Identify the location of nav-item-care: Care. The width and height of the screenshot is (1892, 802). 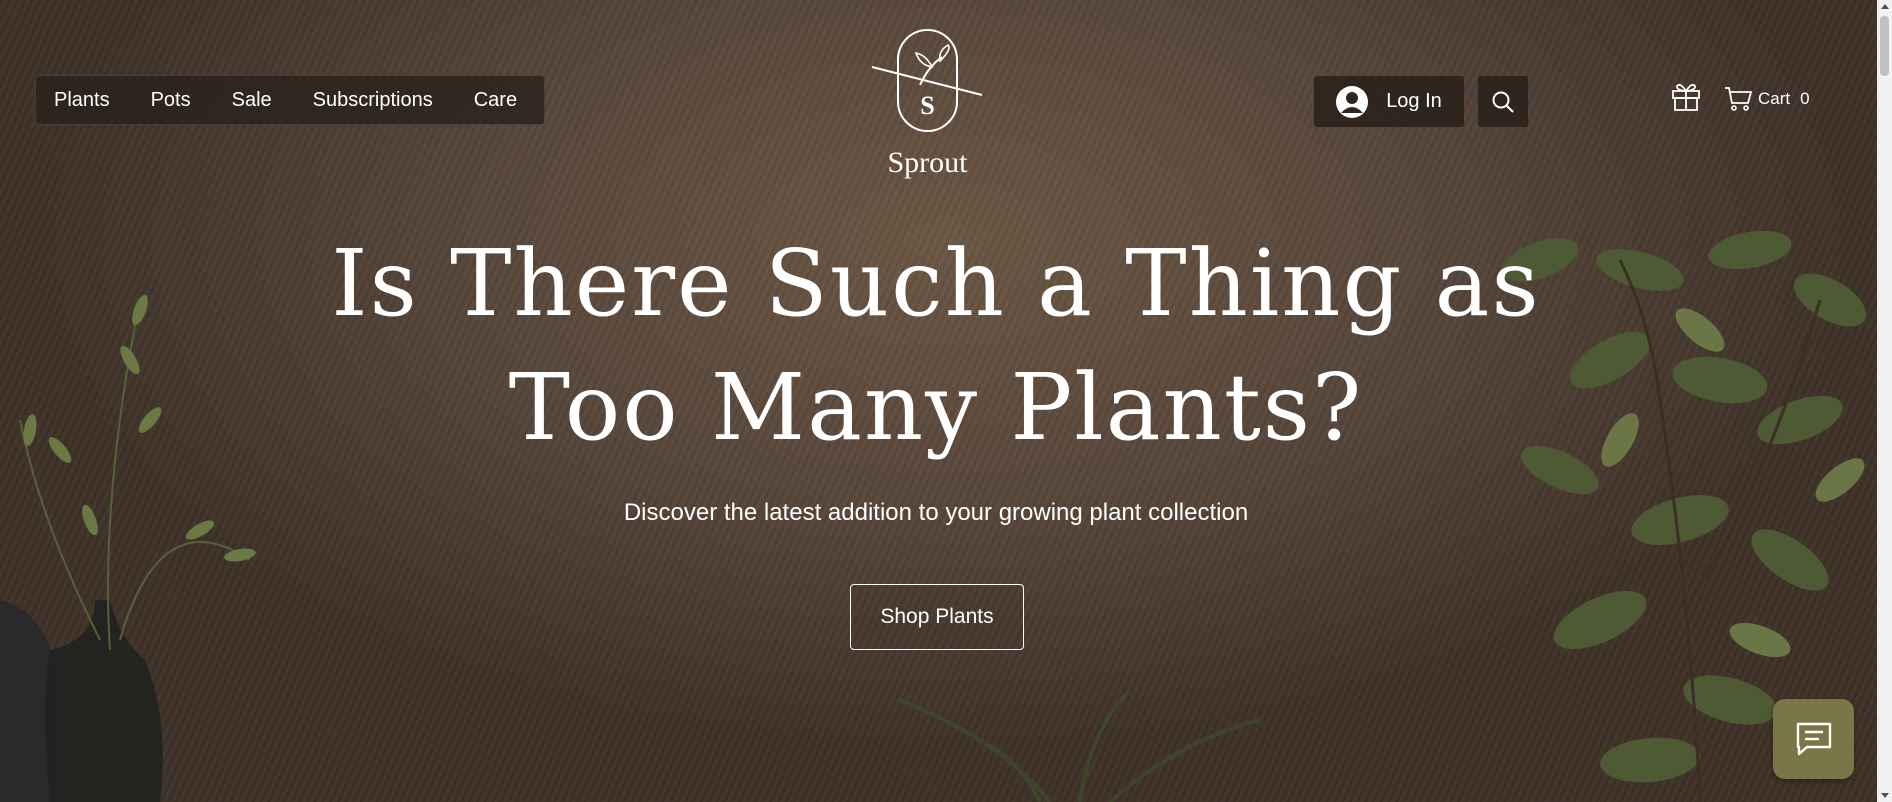
(495, 100).